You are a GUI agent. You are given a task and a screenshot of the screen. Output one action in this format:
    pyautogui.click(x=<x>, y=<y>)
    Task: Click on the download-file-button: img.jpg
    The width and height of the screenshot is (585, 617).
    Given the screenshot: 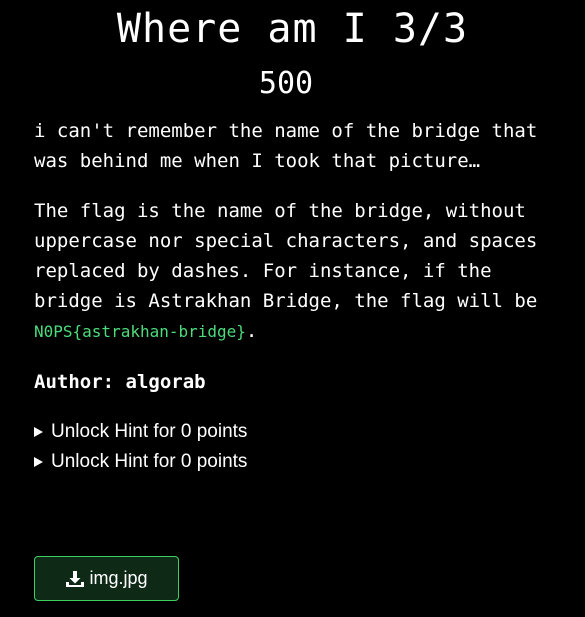 What is the action you would take?
    pyautogui.click(x=106, y=578)
    